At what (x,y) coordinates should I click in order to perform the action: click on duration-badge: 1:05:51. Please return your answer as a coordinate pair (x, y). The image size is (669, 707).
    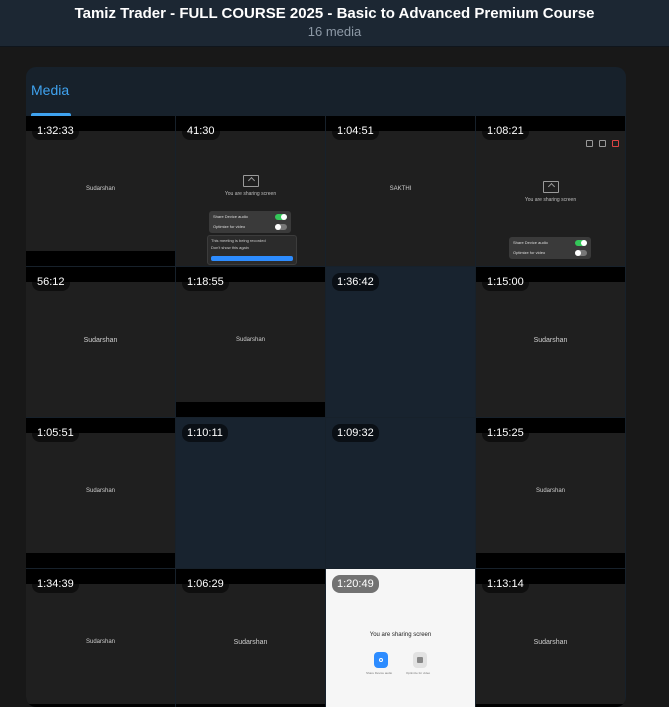
    Looking at the image, I should click on (55, 433).